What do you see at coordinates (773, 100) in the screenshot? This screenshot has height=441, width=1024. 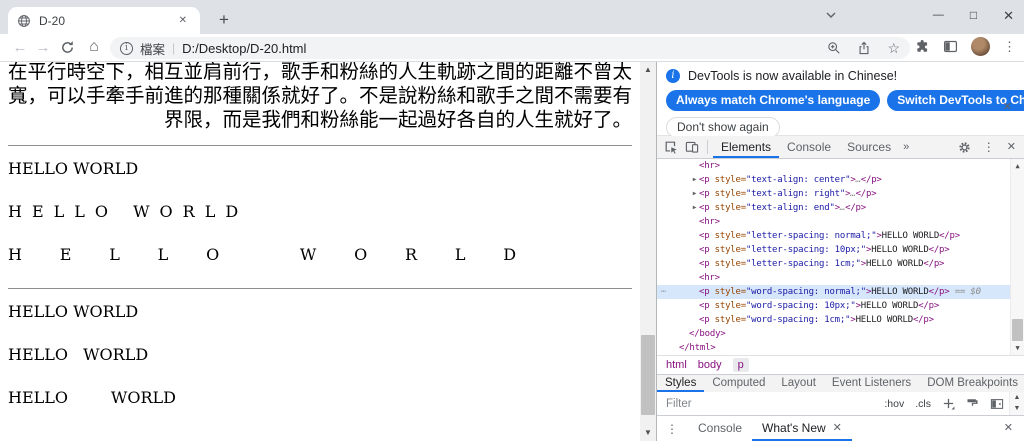 I see `match-language-button: Always match Chrome's language` at bounding box center [773, 100].